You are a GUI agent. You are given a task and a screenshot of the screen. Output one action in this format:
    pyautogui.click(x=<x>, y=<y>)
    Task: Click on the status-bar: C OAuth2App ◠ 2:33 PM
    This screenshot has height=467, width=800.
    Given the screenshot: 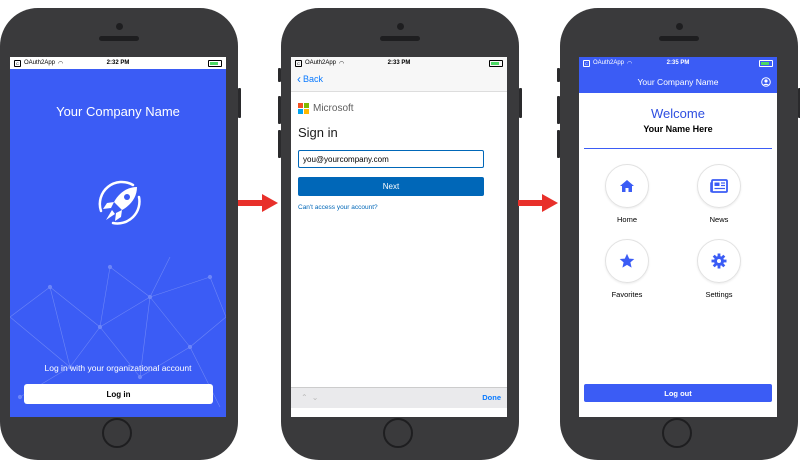 What is the action you would take?
    pyautogui.click(x=399, y=63)
    